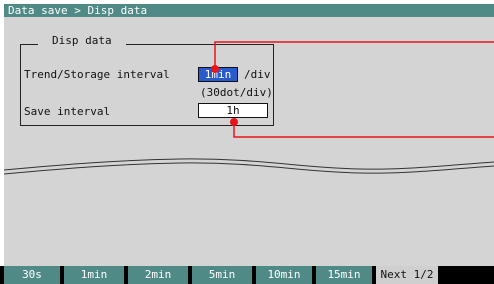 This screenshot has height=284, width=494. Describe the element at coordinates (248, 168) in the screenshot. I see `wave-separator-bottom` at that location.